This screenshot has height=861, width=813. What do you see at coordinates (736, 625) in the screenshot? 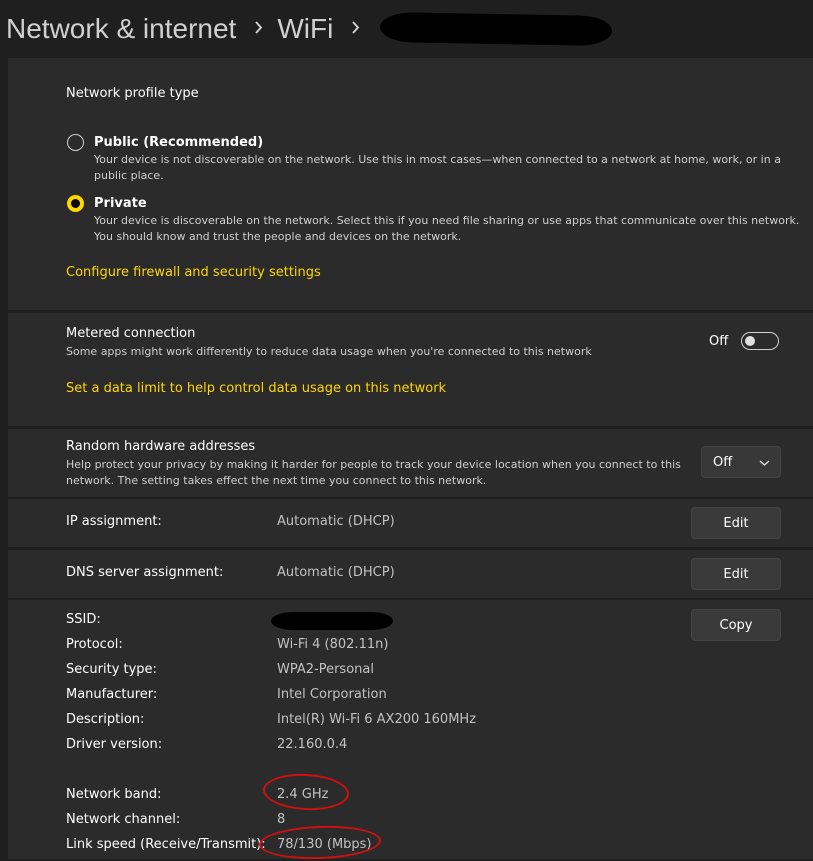
I see `copy-button: Copy` at bounding box center [736, 625].